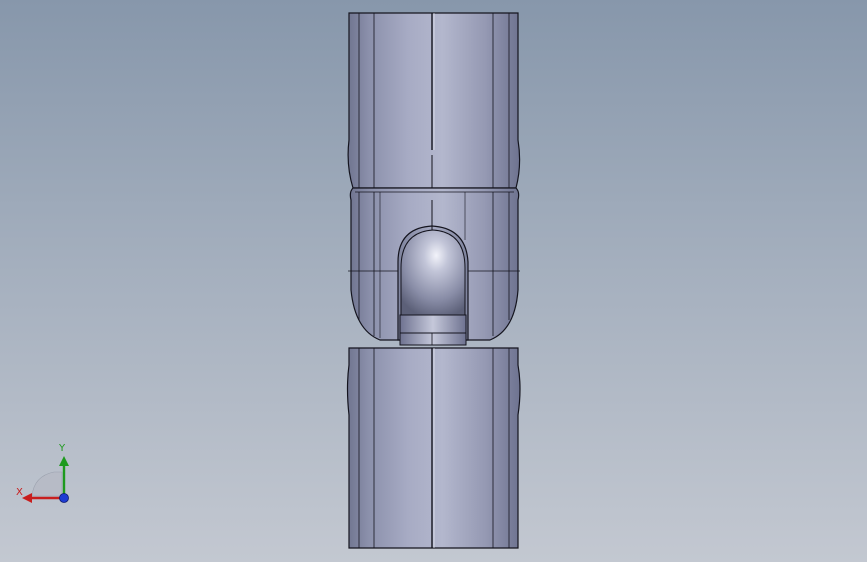 The height and width of the screenshot is (562, 867). I want to click on triad-x-label: X, so click(19, 492).